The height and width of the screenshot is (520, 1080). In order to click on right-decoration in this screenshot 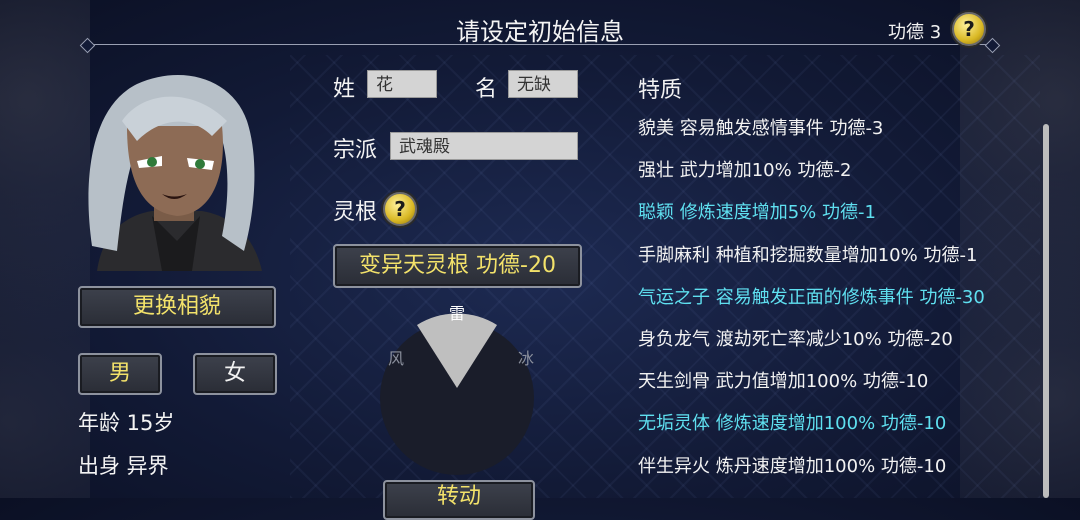, I will do `click(1020, 249)`.